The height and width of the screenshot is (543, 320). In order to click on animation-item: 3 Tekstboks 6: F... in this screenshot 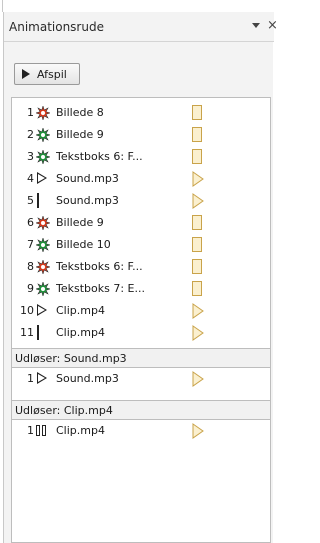, I will do `click(141, 157)`.